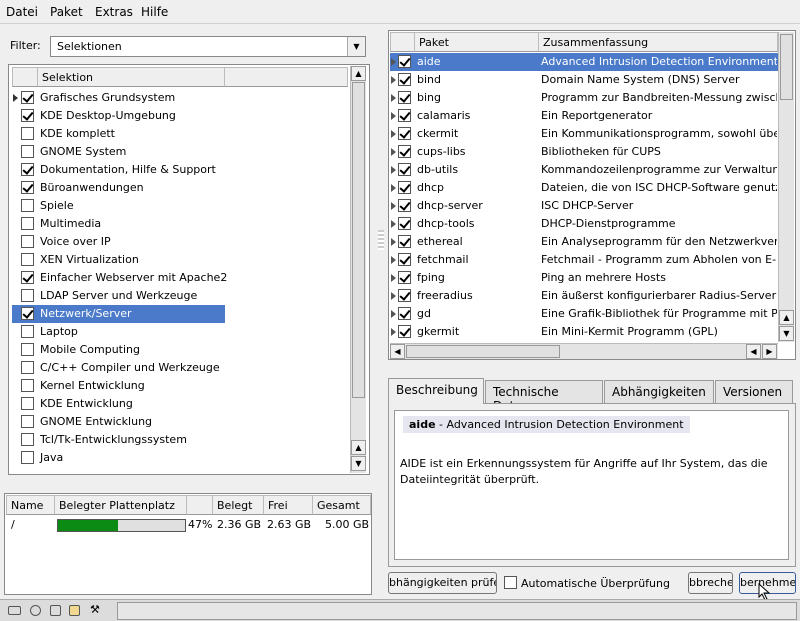  I want to click on tab-beschreibung: Beschreibung, so click(436, 391).